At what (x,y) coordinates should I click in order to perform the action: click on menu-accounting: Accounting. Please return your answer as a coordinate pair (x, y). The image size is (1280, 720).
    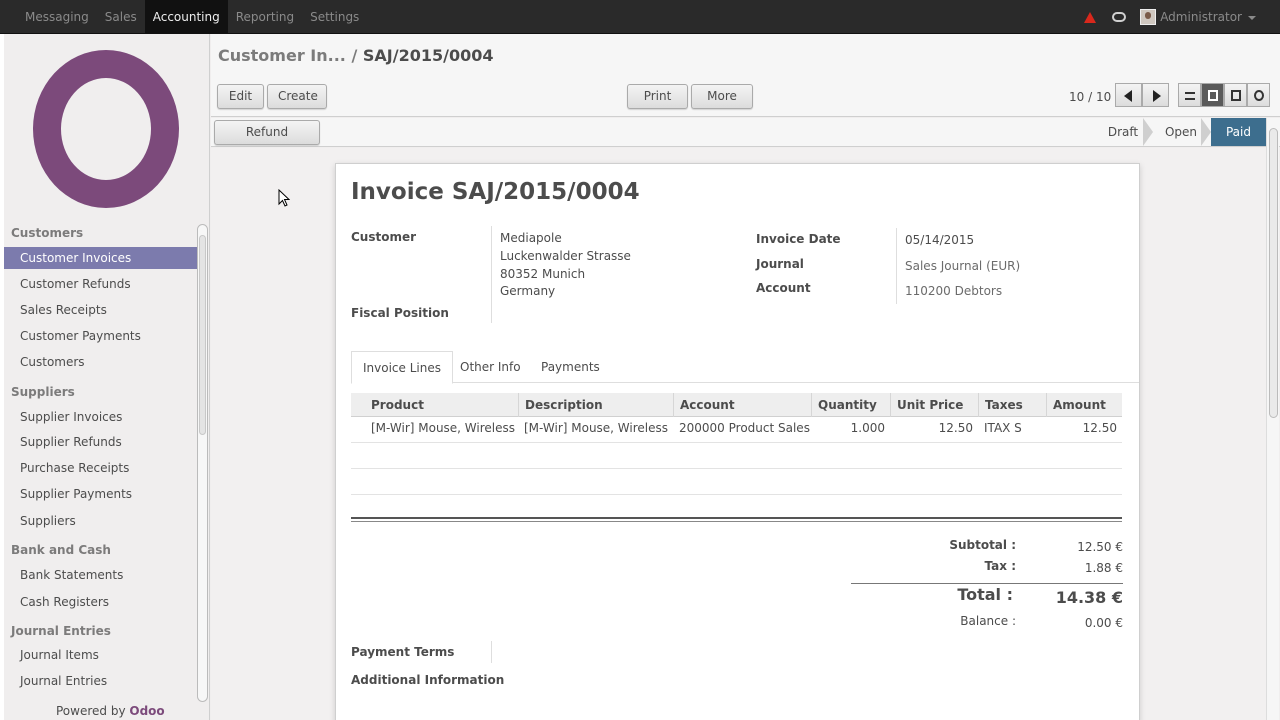
    Looking at the image, I should click on (186, 17).